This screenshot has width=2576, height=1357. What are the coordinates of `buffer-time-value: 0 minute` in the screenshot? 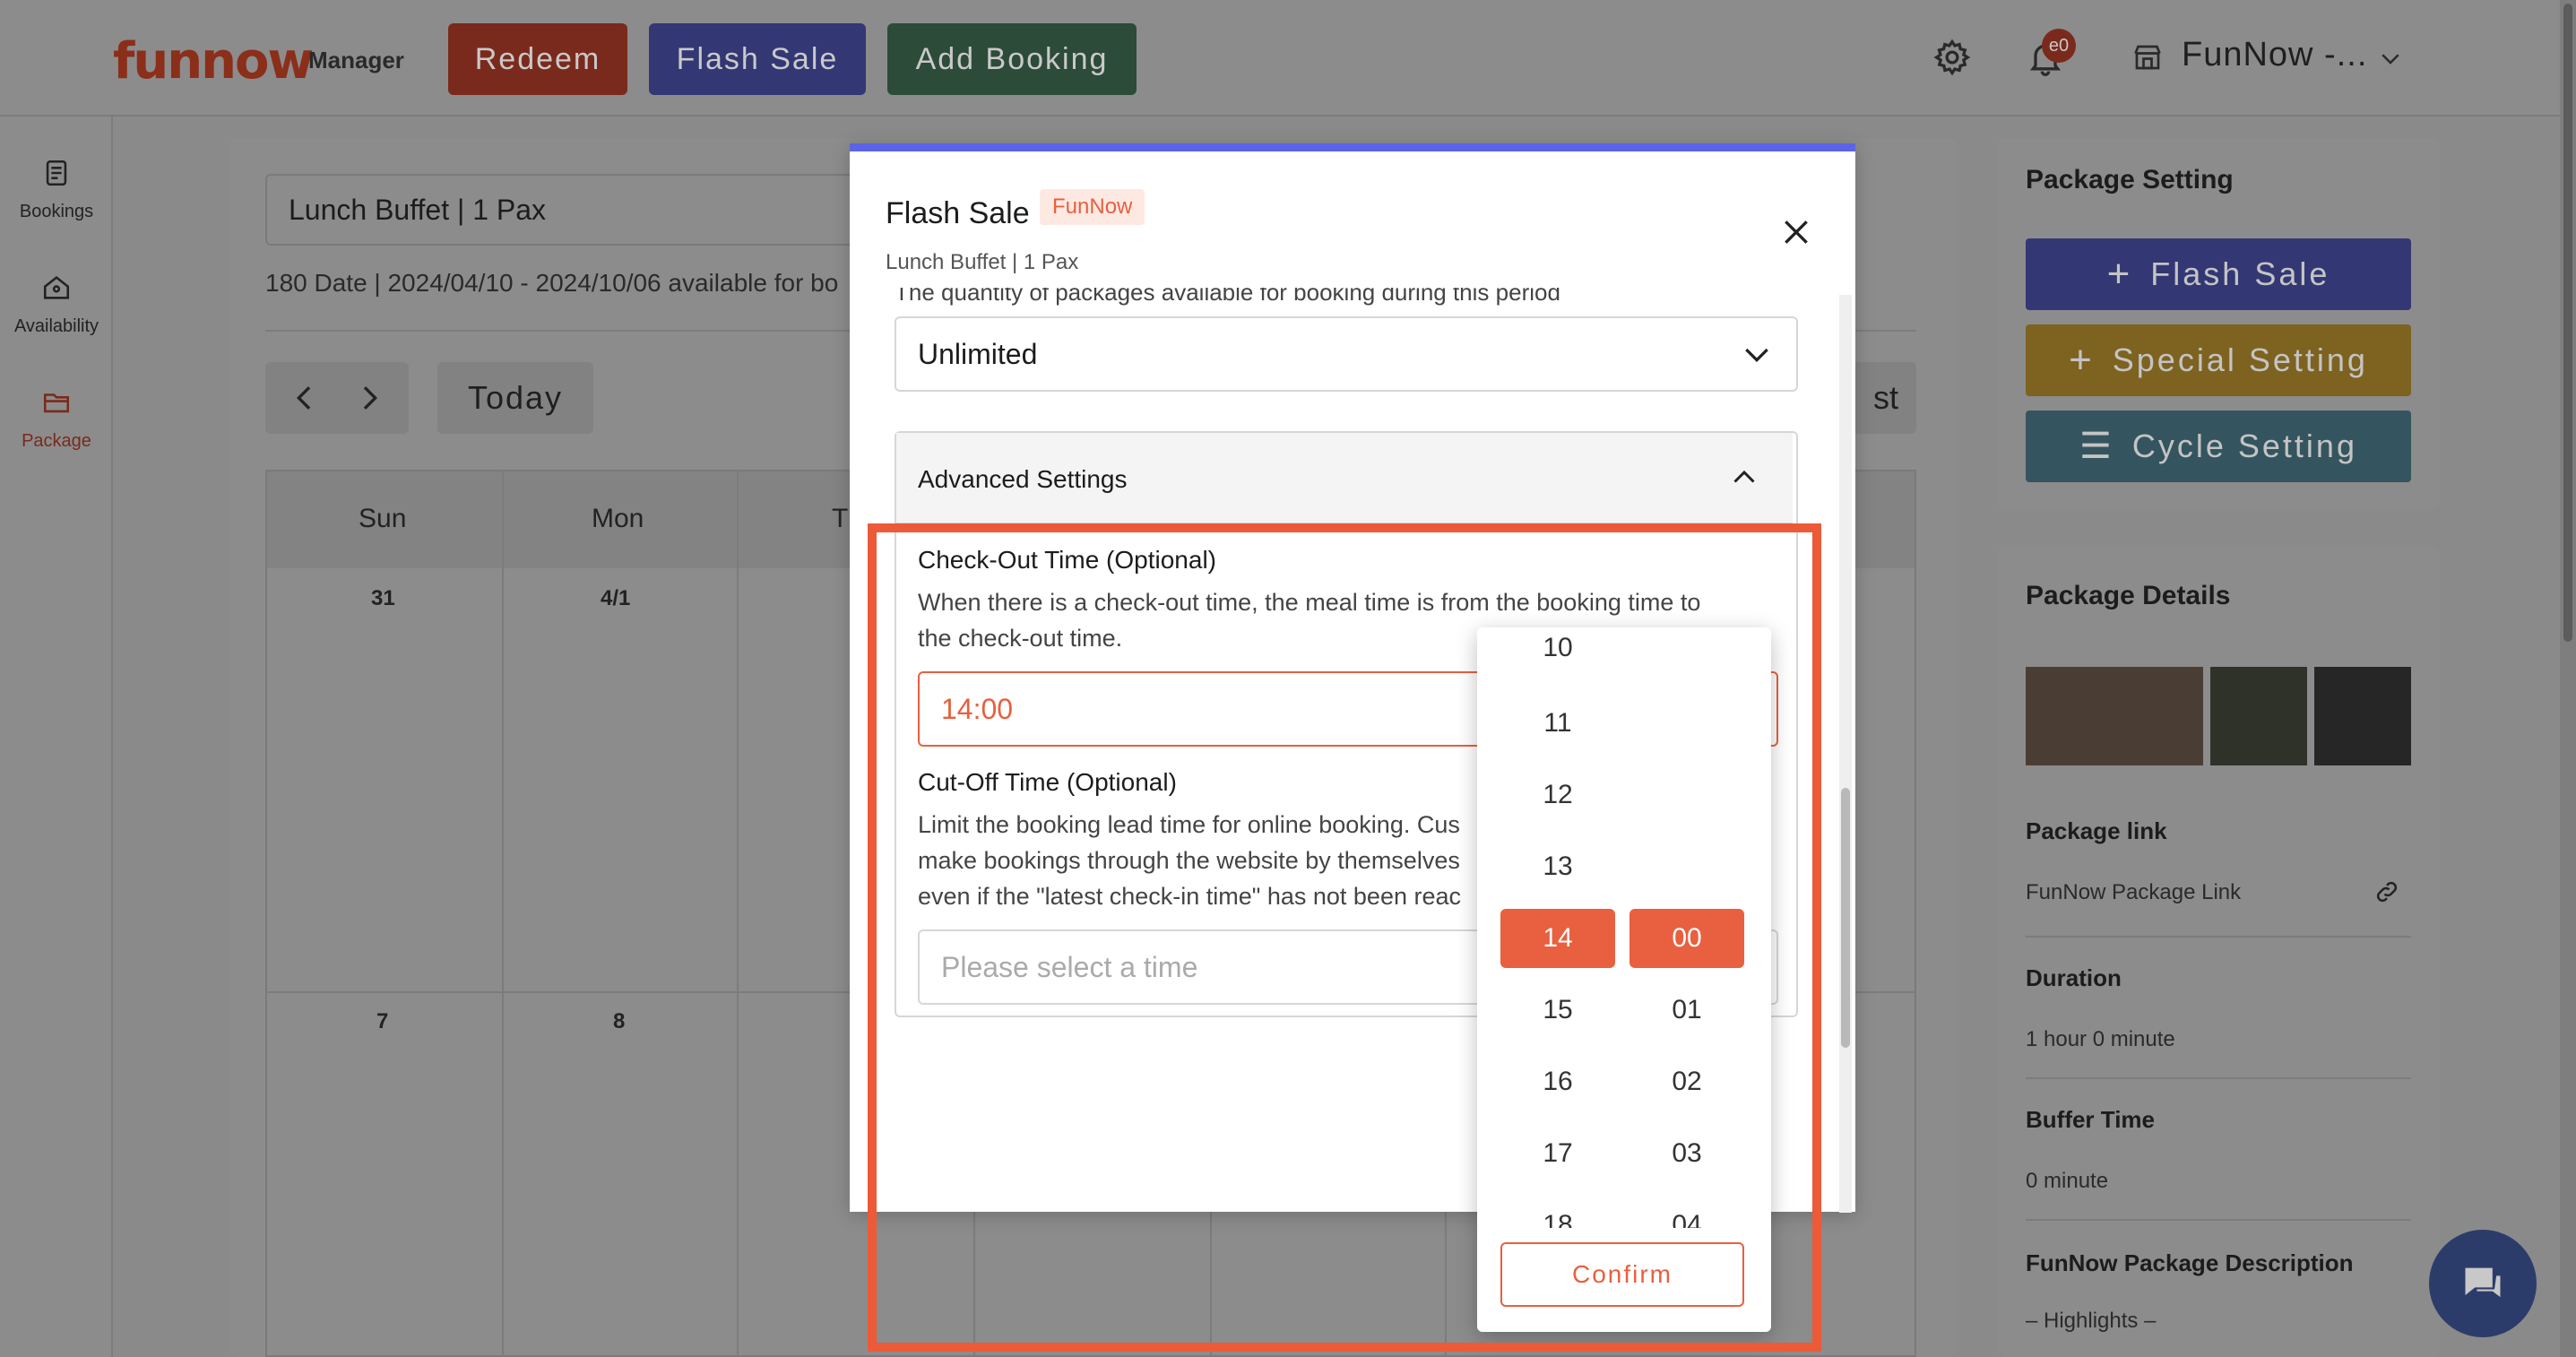 It's located at (2067, 1181).